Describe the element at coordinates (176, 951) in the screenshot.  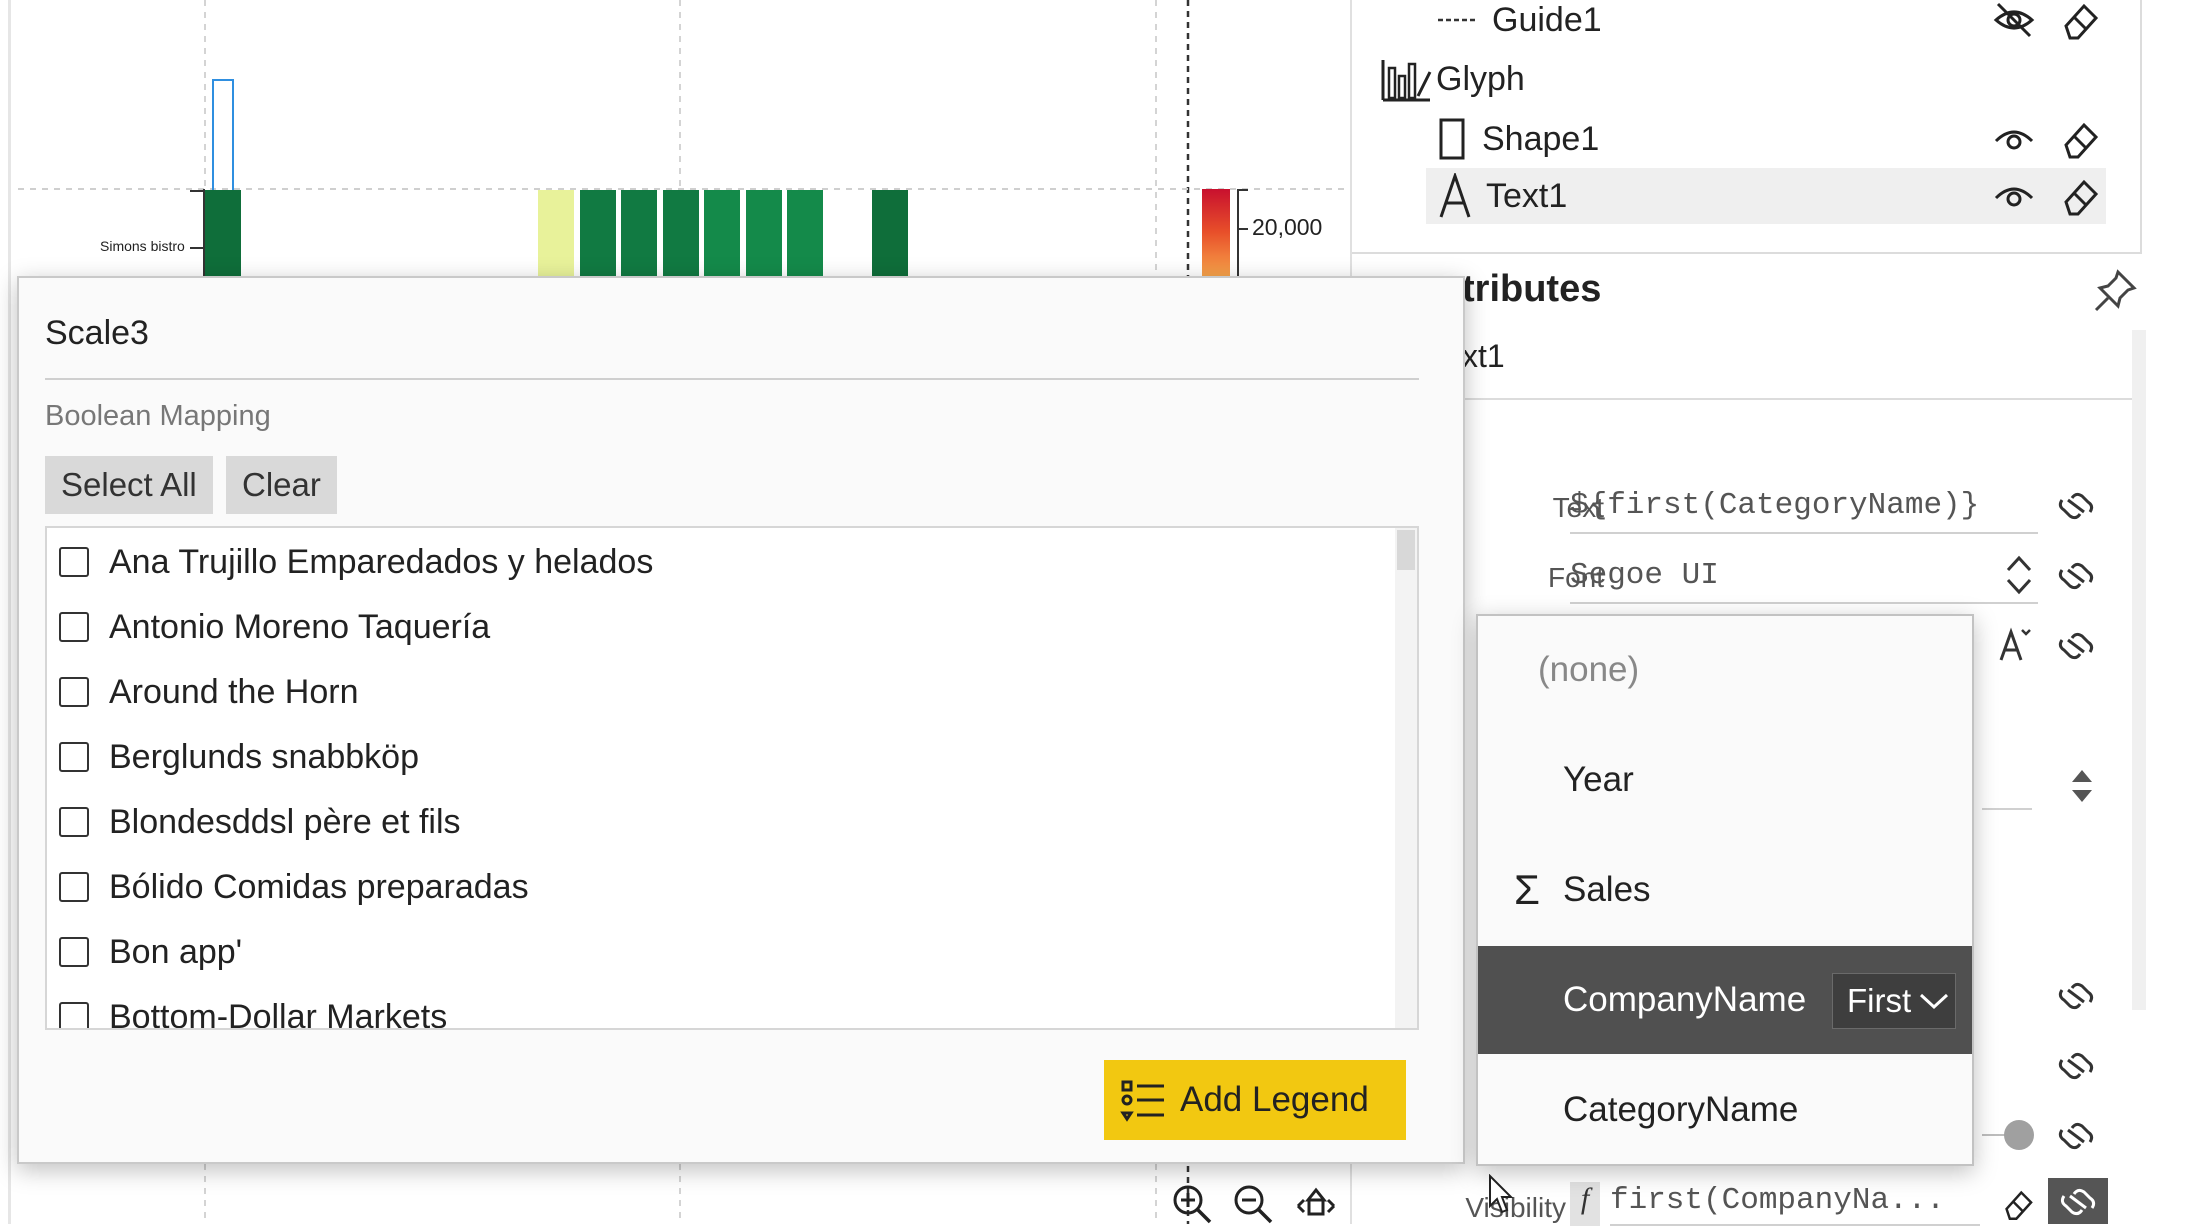
I see `list-item-label: Bon app'` at that location.